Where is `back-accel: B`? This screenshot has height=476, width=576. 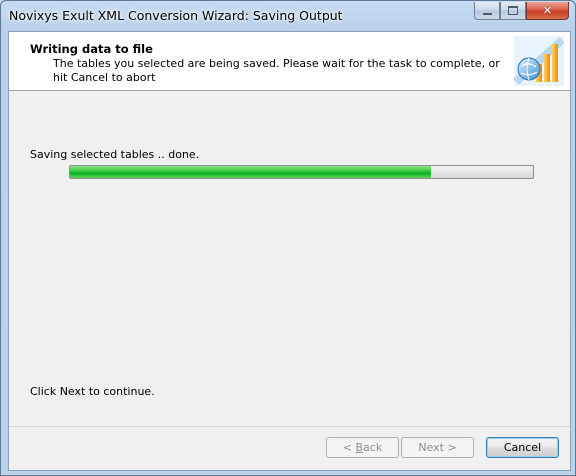
back-accel: B is located at coordinates (359, 447).